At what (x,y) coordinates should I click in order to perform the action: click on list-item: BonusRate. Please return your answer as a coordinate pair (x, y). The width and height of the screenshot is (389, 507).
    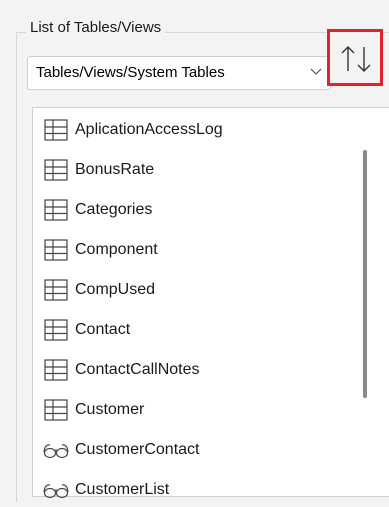
    Looking at the image, I should click on (98, 170).